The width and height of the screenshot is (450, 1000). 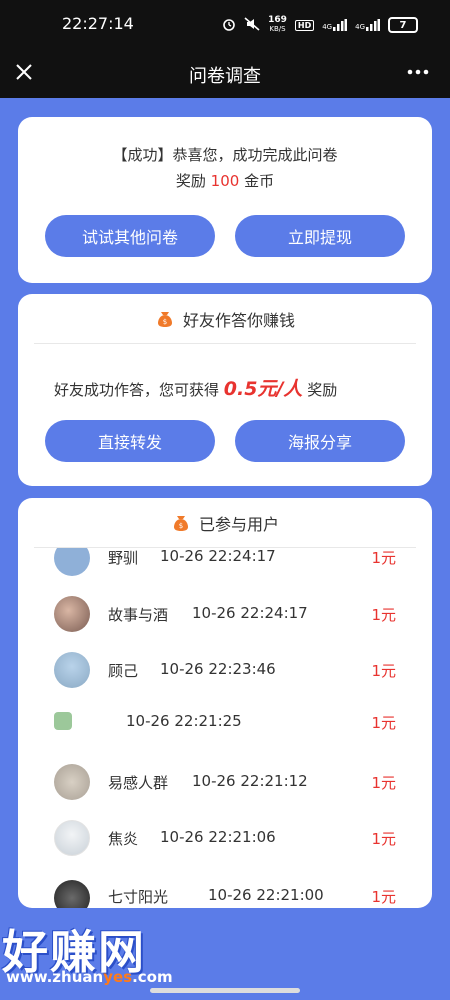 I want to click on divider, so click(x=225, y=343).